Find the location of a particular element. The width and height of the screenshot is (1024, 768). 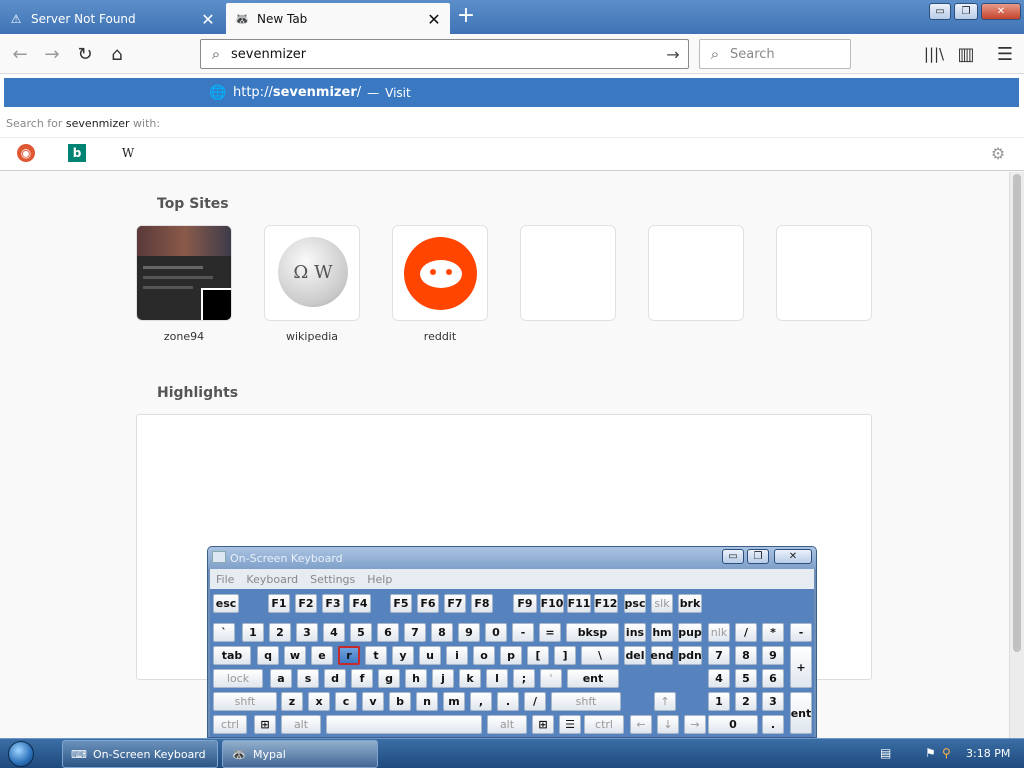

osk-key: F11 is located at coordinates (579, 603).